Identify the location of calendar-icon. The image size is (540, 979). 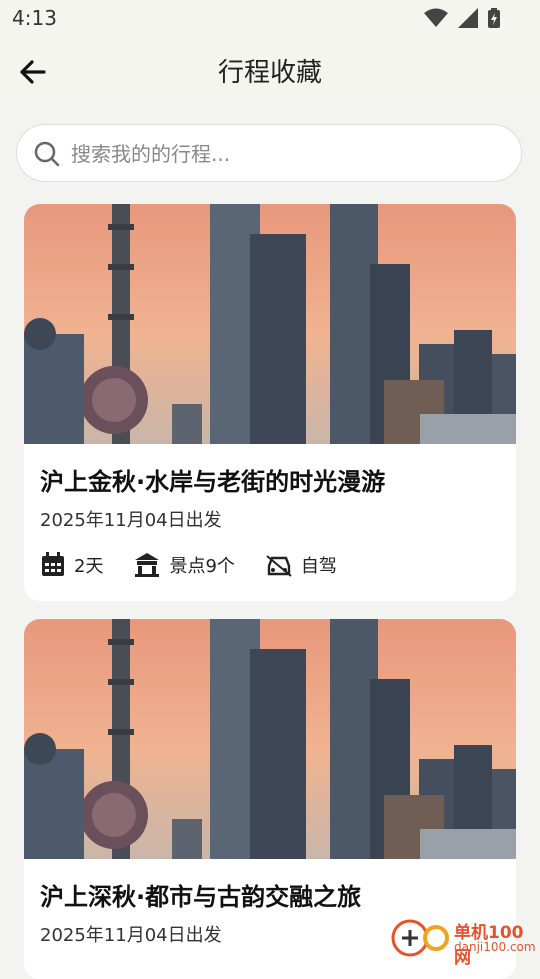
(53, 564).